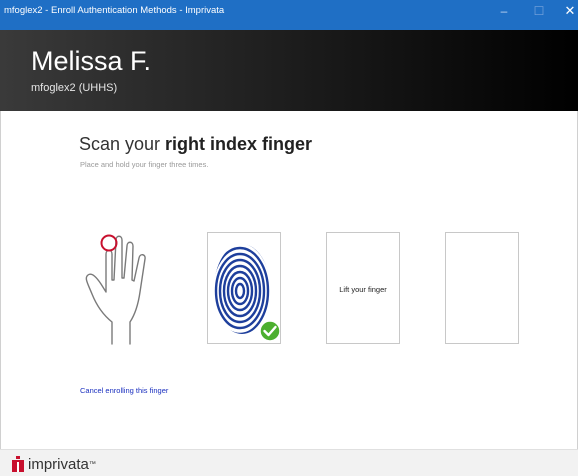 This screenshot has width=578, height=476. Describe the element at coordinates (74, 88) in the screenshot. I see `user-account: mfoglex2 (UHHS)` at that location.